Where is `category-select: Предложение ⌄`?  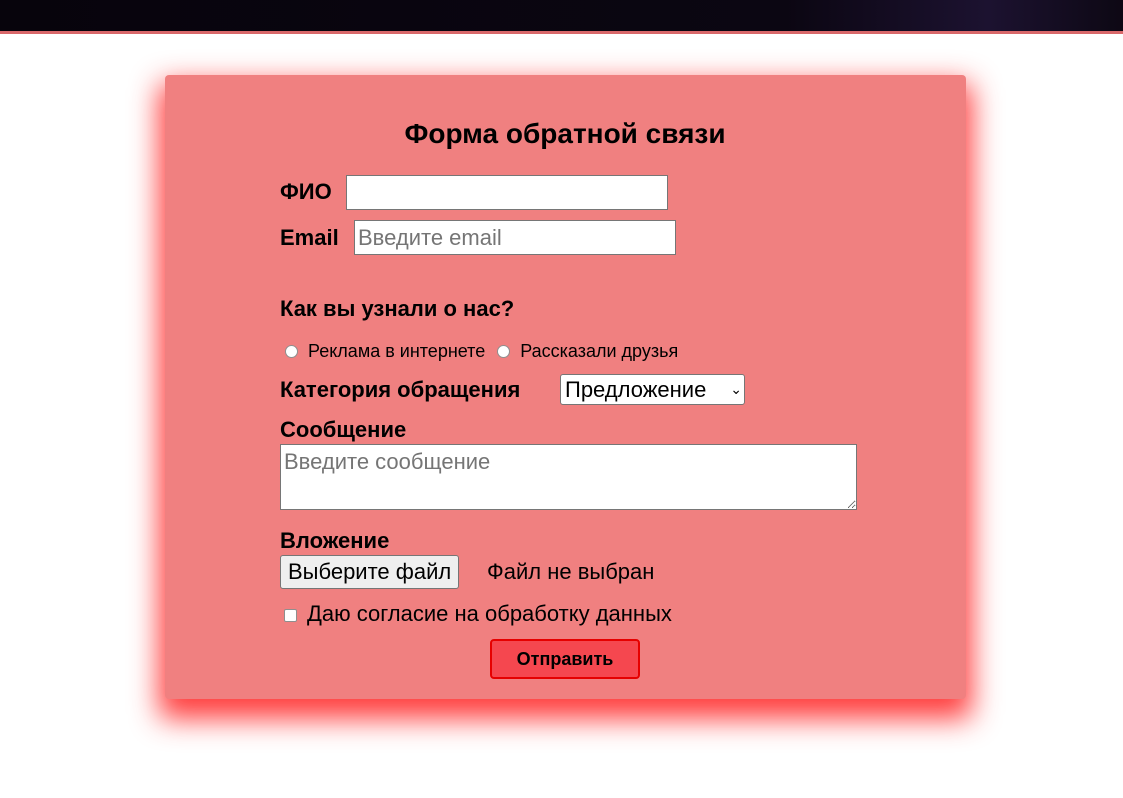
category-select: Предложение ⌄ is located at coordinates (652, 389).